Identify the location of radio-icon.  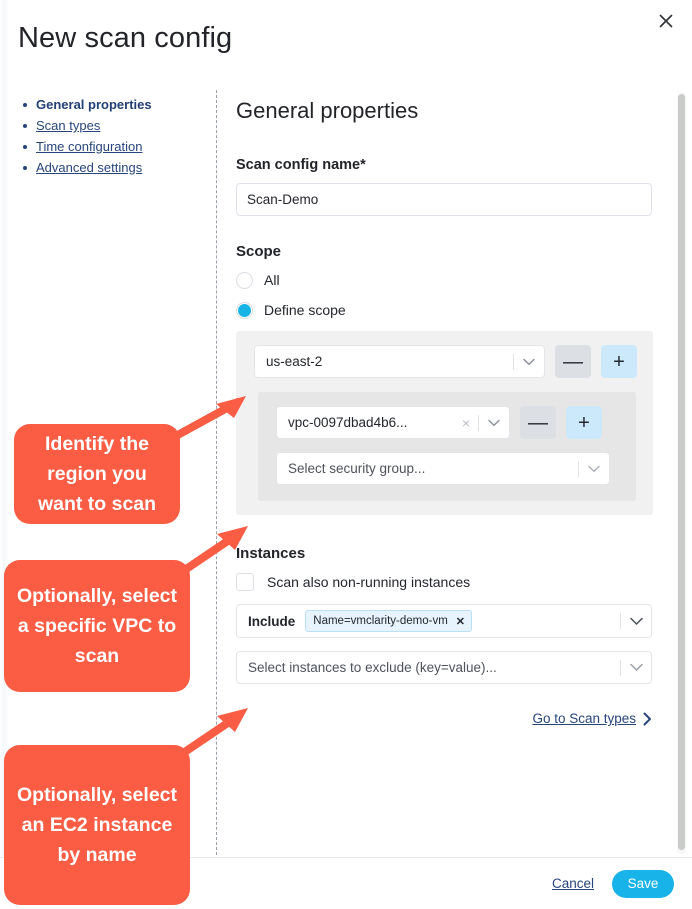
(244, 280).